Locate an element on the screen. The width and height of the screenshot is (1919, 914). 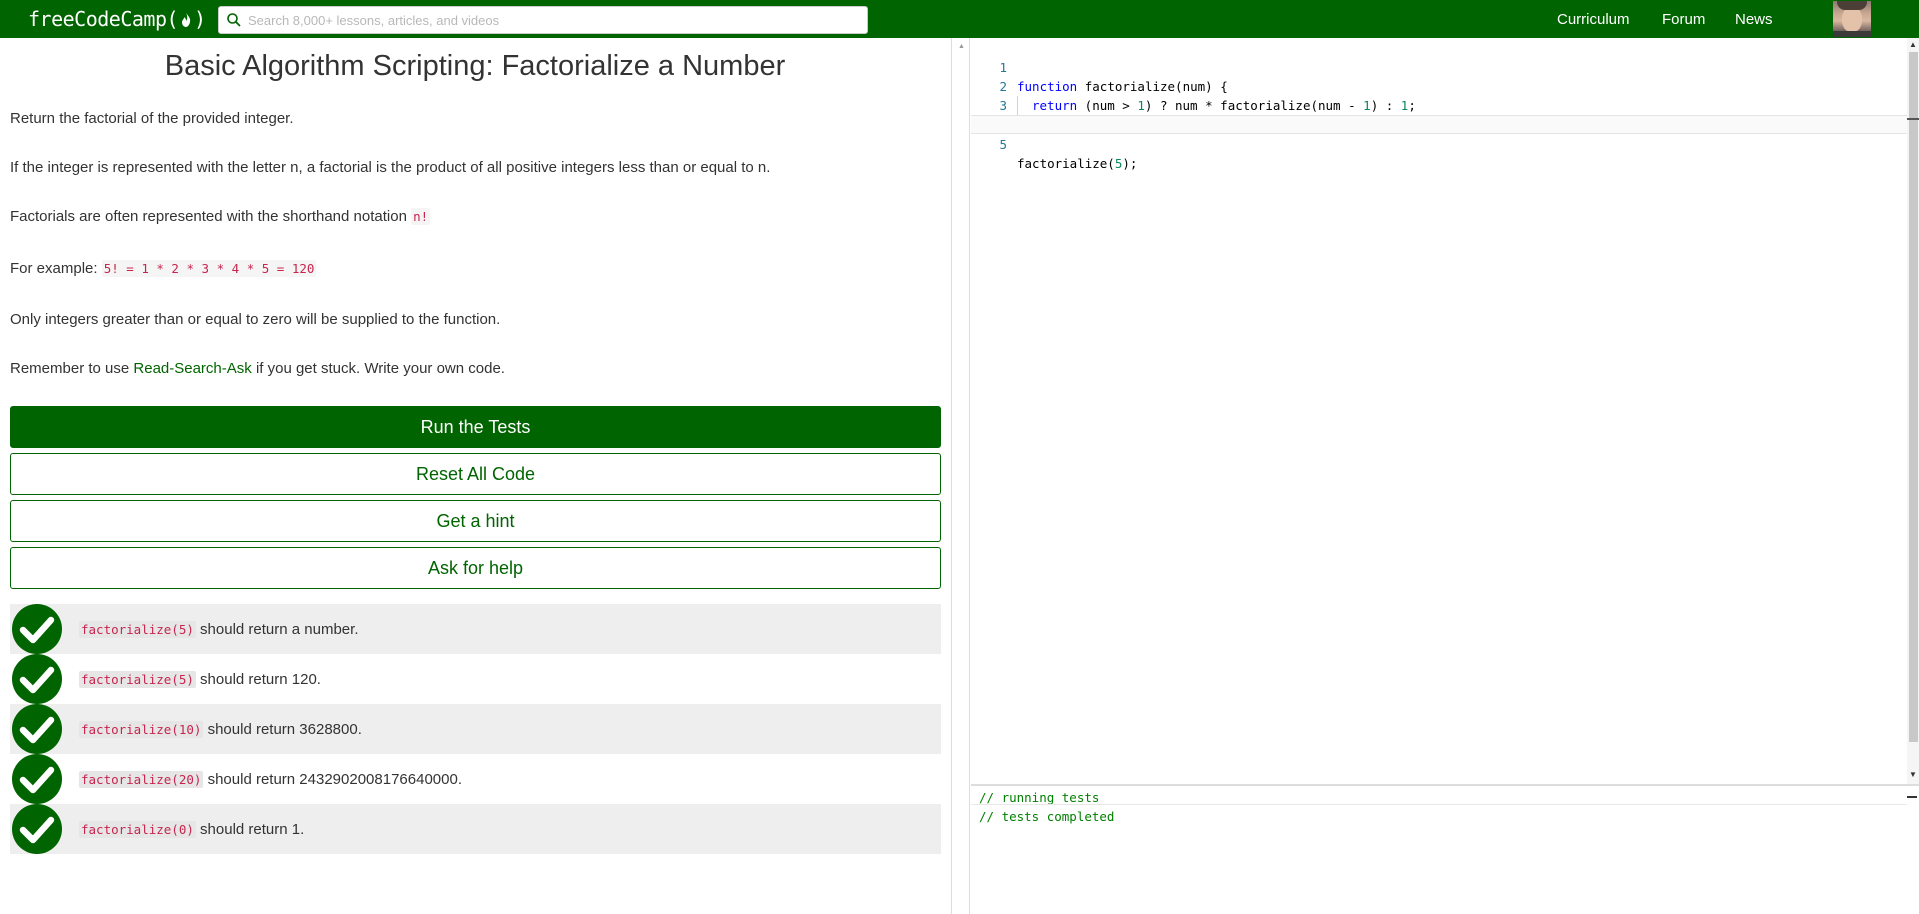
console-line: // running tests is located at coordinates (1039, 797).